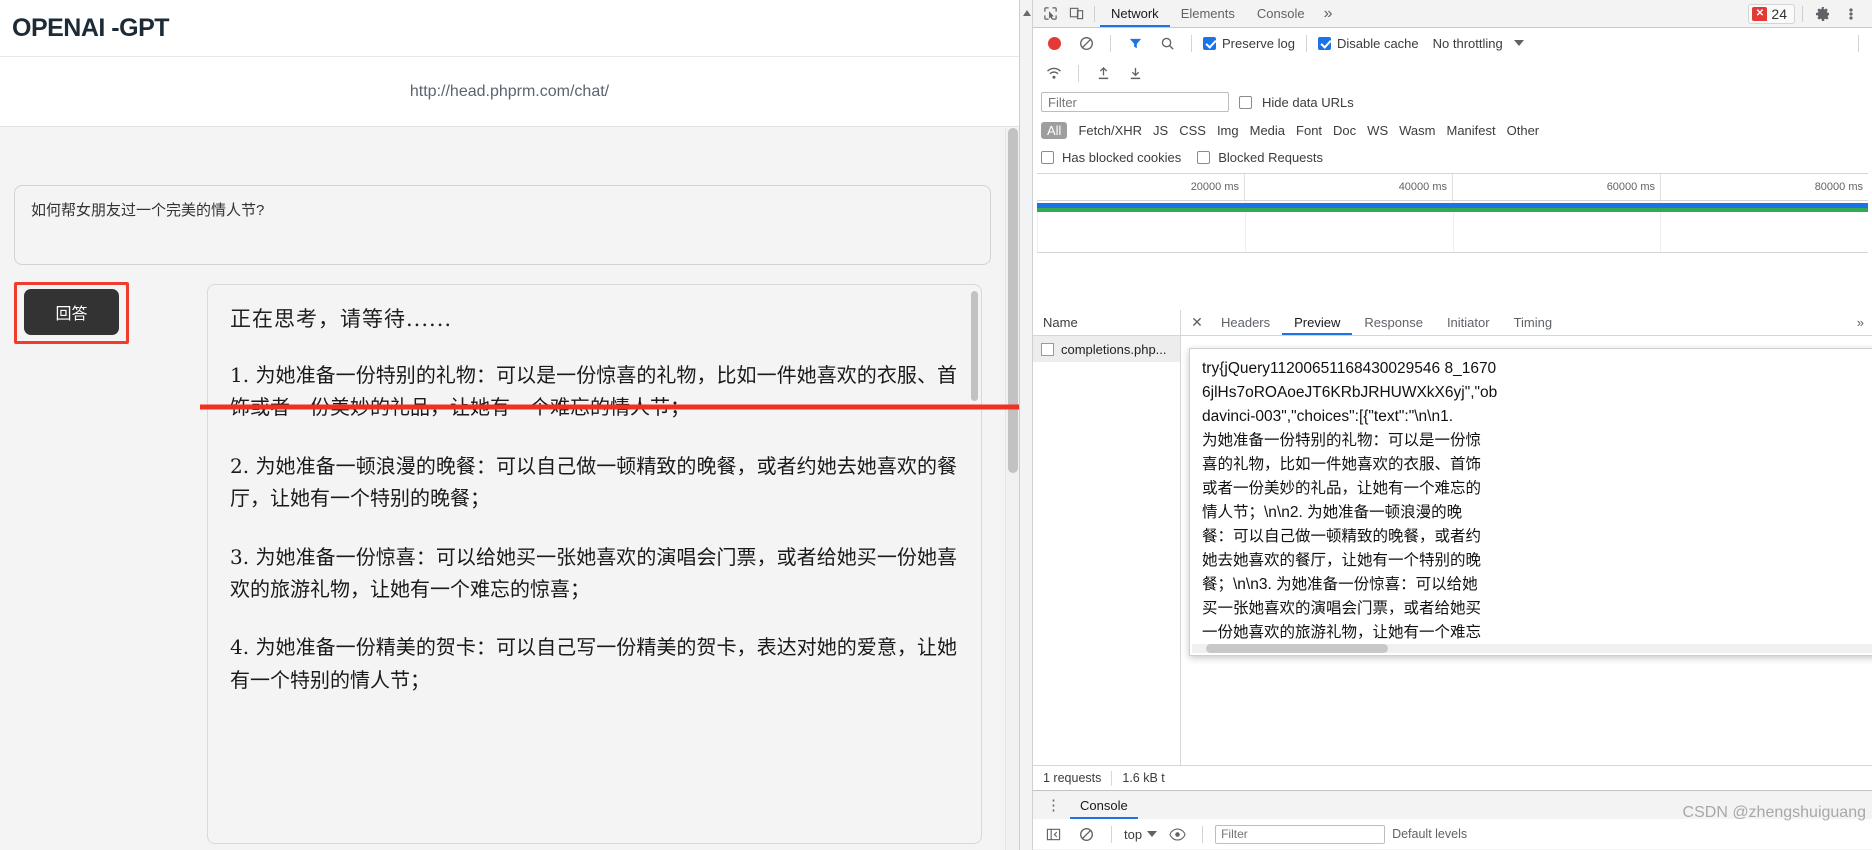 Image resolution: width=1872 pixels, height=850 pixels. I want to click on type-filter-img: Img, so click(1228, 130).